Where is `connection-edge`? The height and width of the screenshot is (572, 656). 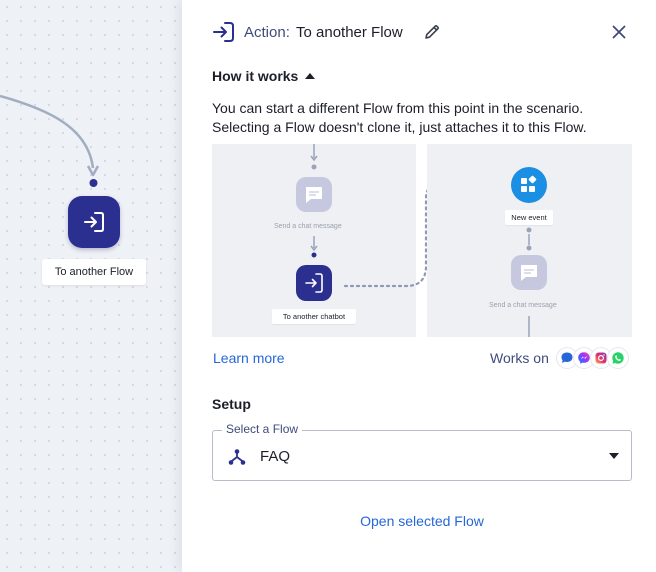
connection-edge is located at coordinates (50, 140).